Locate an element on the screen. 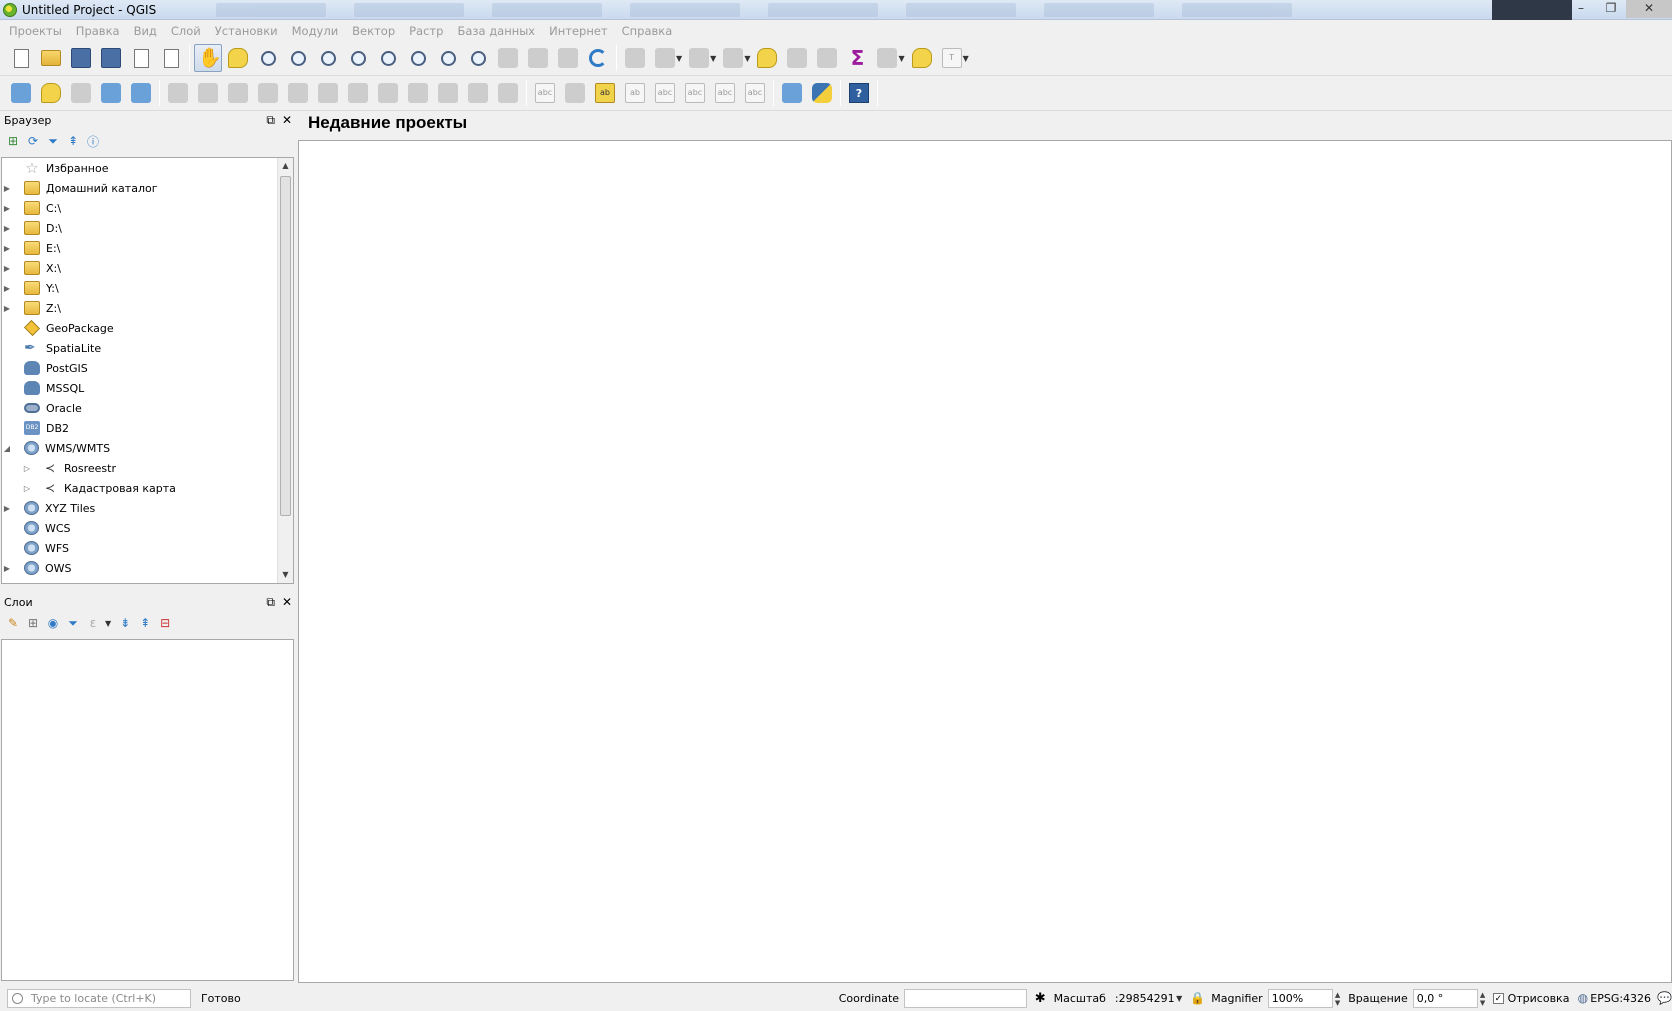 This screenshot has width=1672, height=1011. menu-plugins: Модули is located at coordinates (315, 31).